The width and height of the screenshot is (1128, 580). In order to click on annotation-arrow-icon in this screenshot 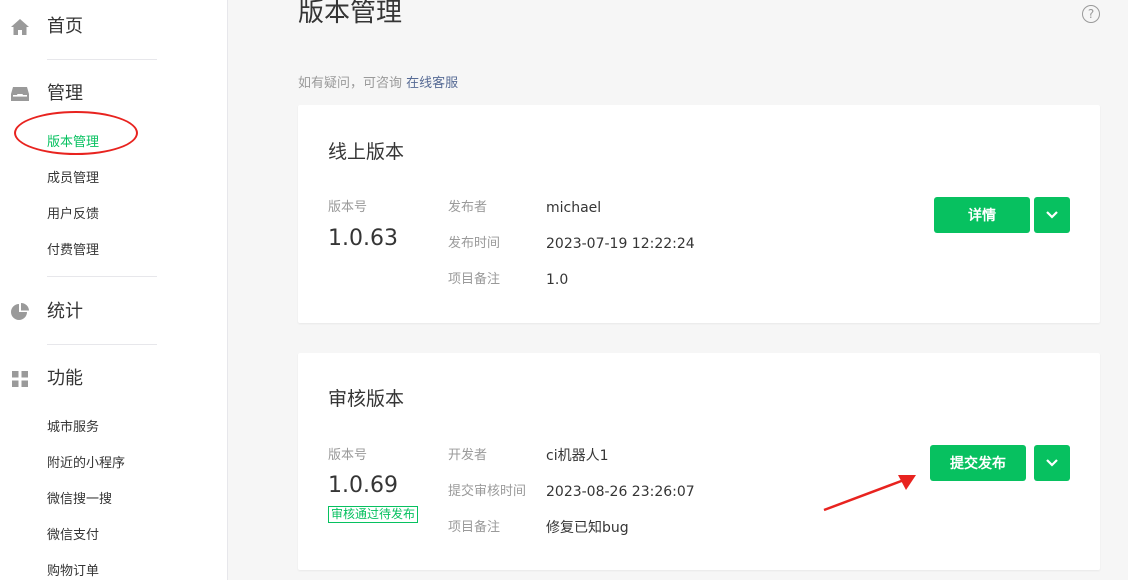, I will do `click(869, 493)`.